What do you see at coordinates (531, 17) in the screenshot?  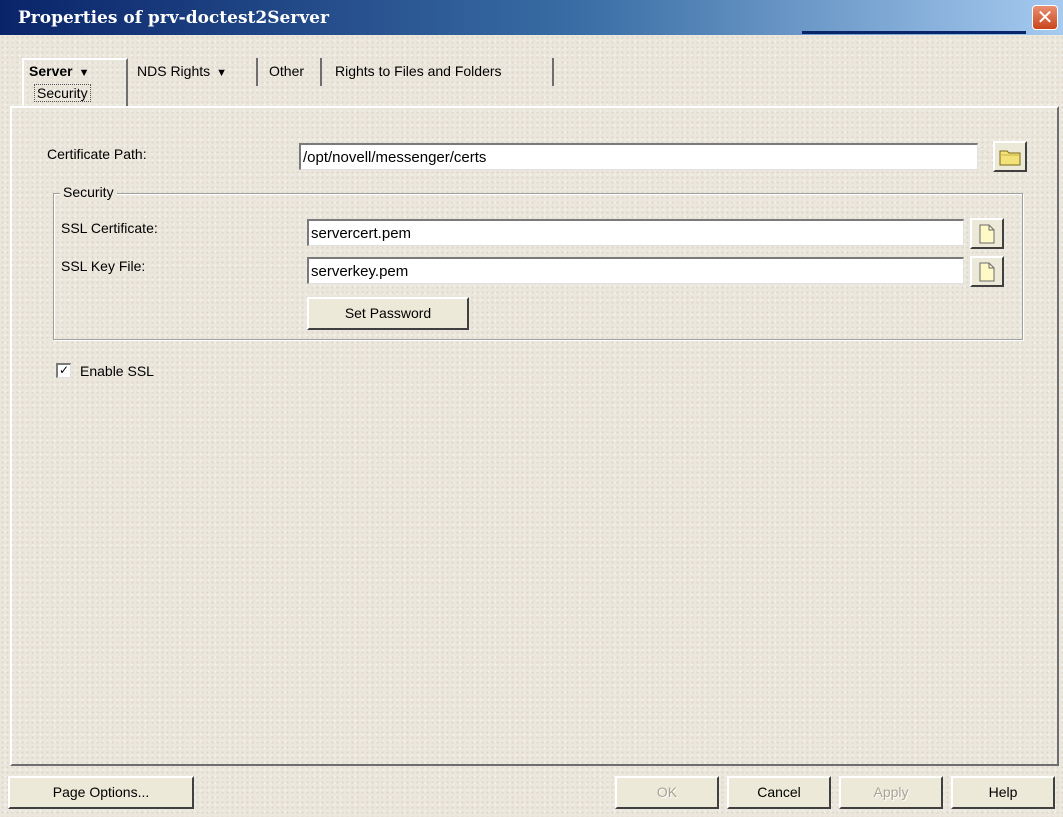 I see `title-bar: Properties of prv-doctest2Server ✕` at bounding box center [531, 17].